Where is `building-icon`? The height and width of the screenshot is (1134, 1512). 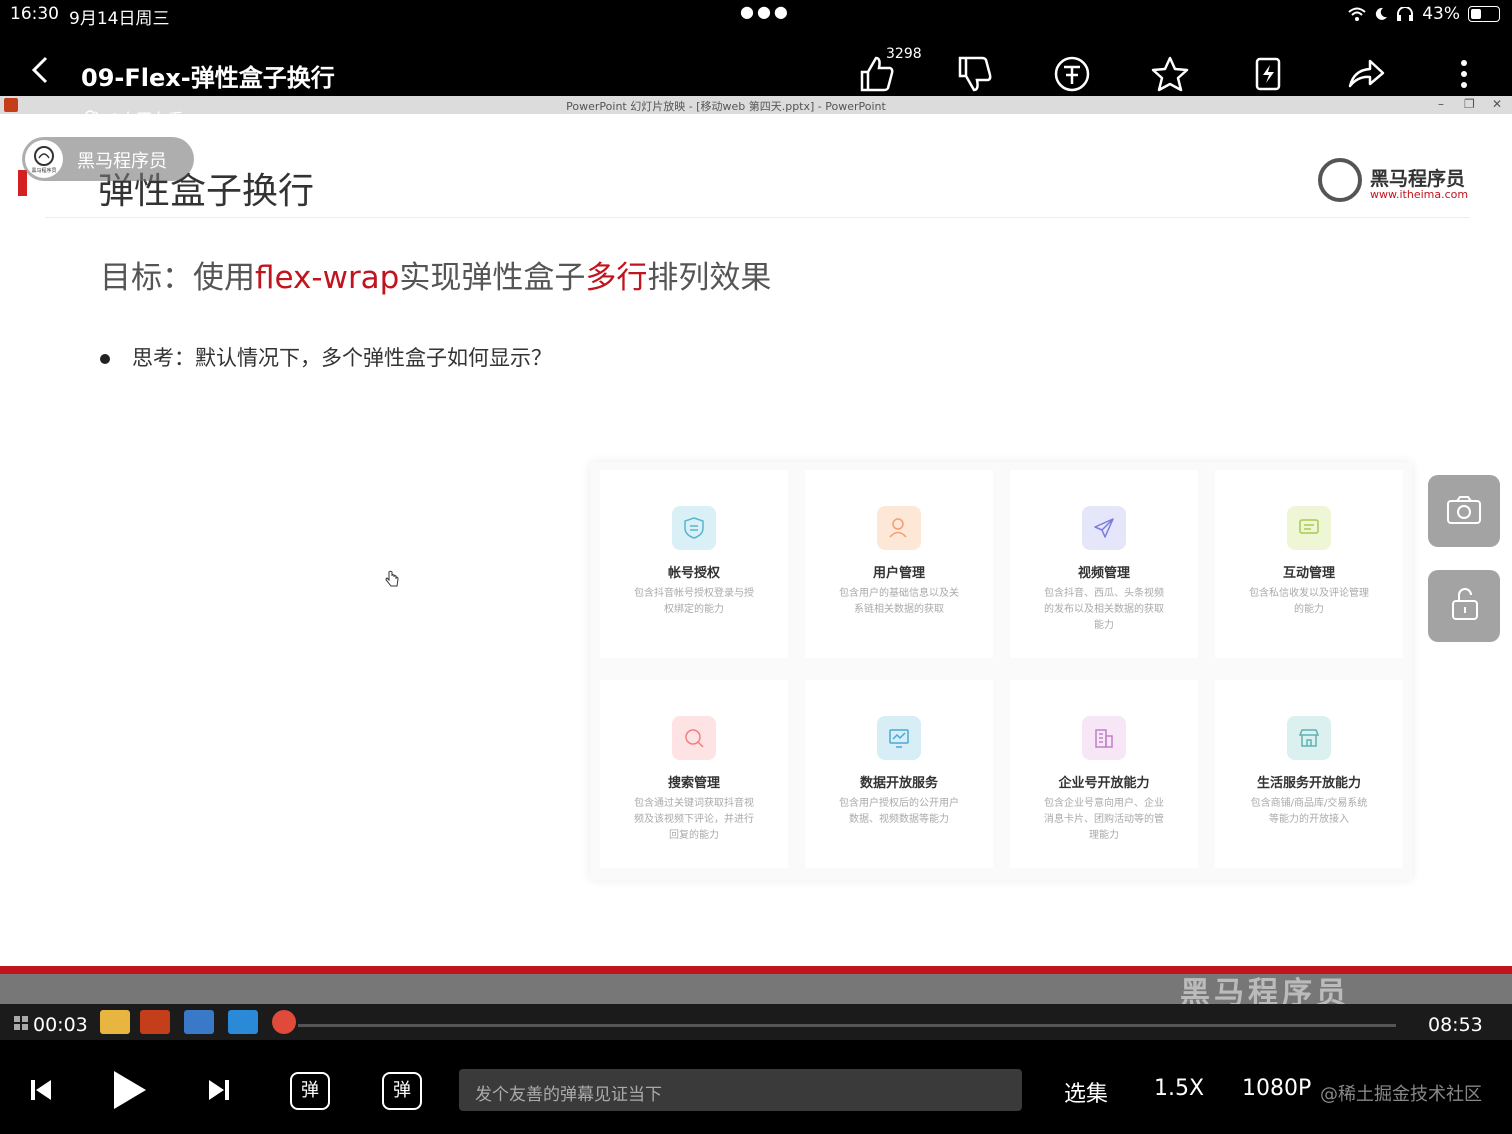
building-icon is located at coordinates (1104, 738).